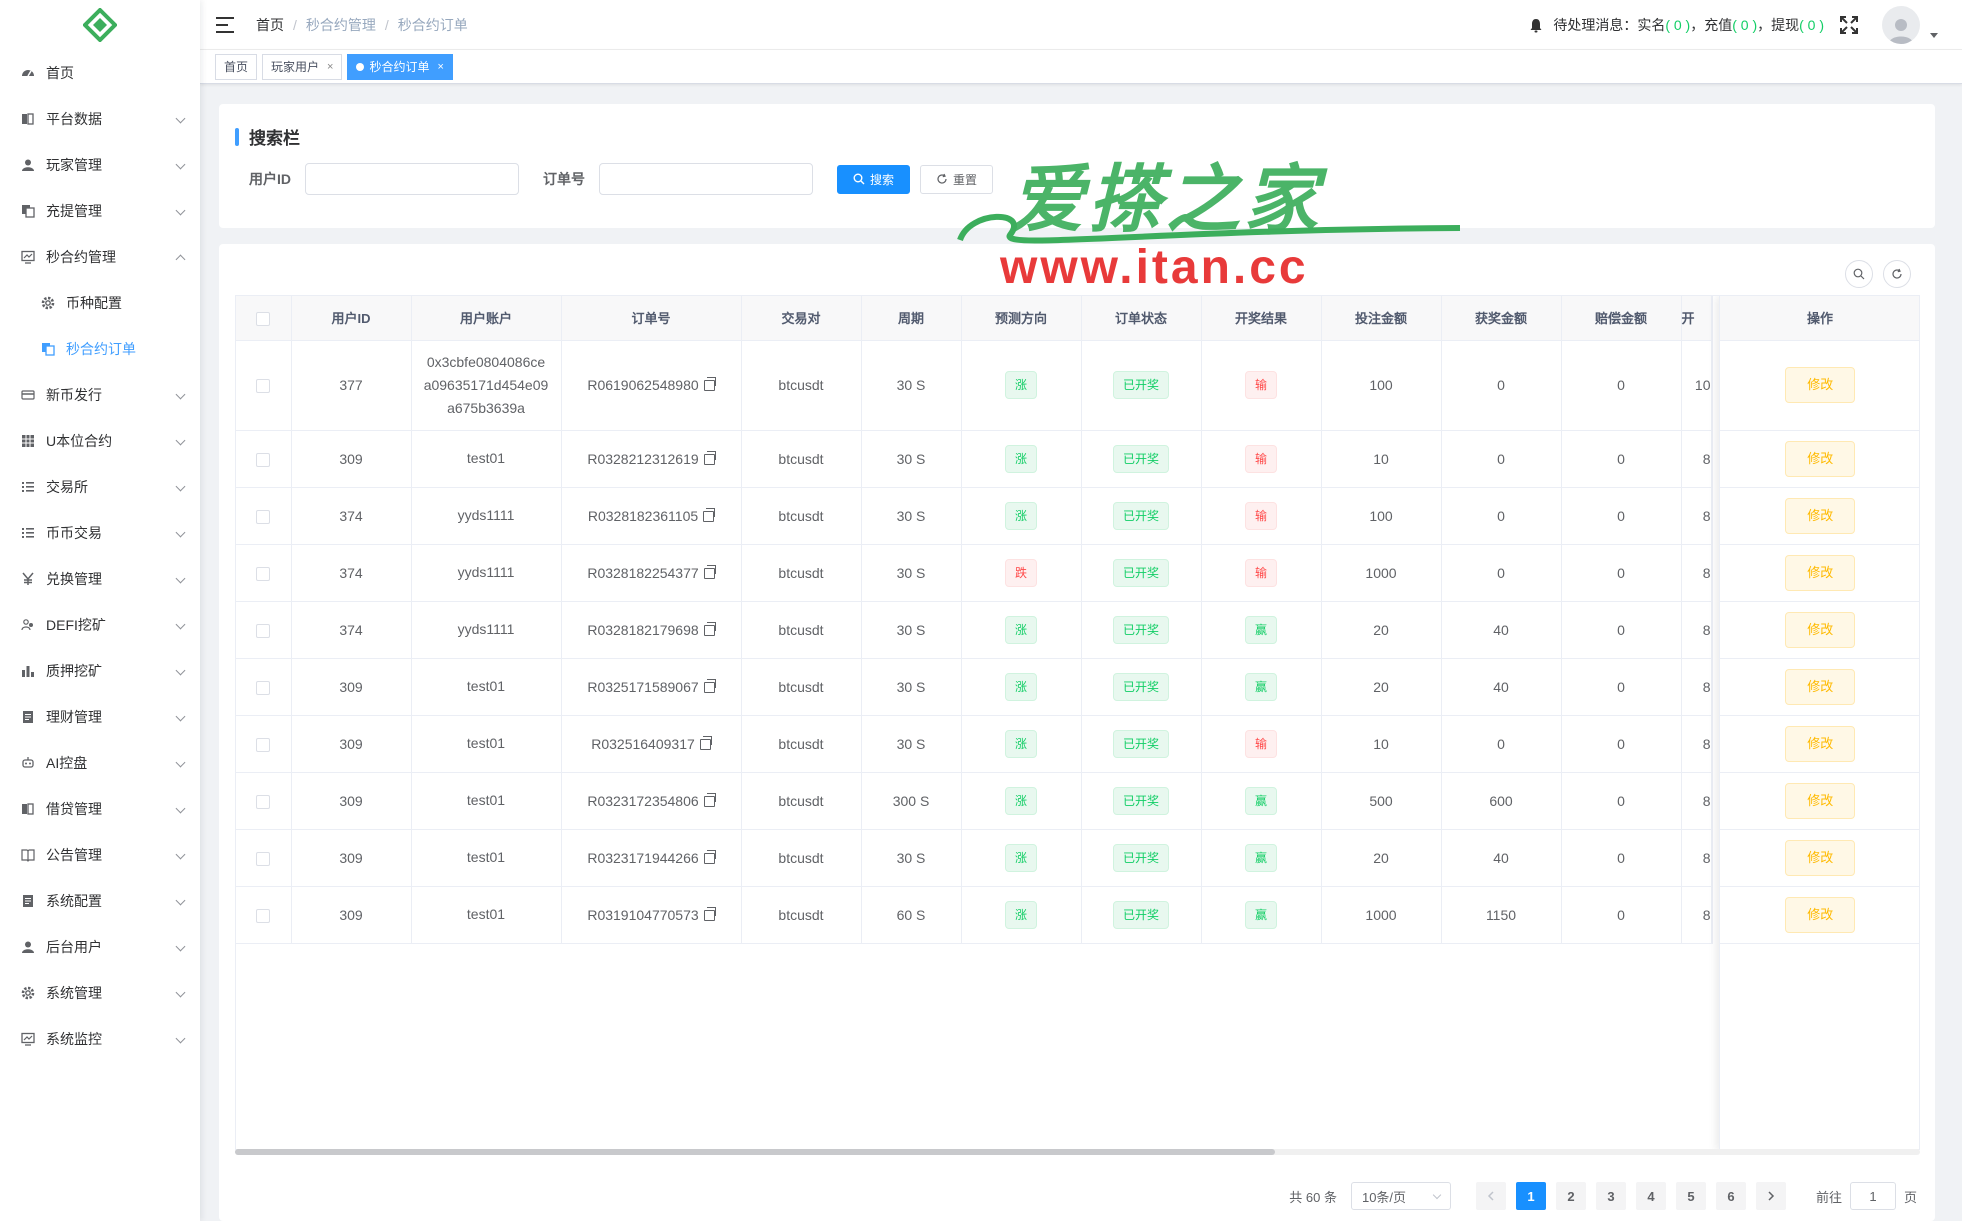 The width and height of the screenshot is (1962, 1221). Describe the element at coordinates (1744, 25) in the screenshot. I see `notice-recharge-count: ( 0 )` at that location.